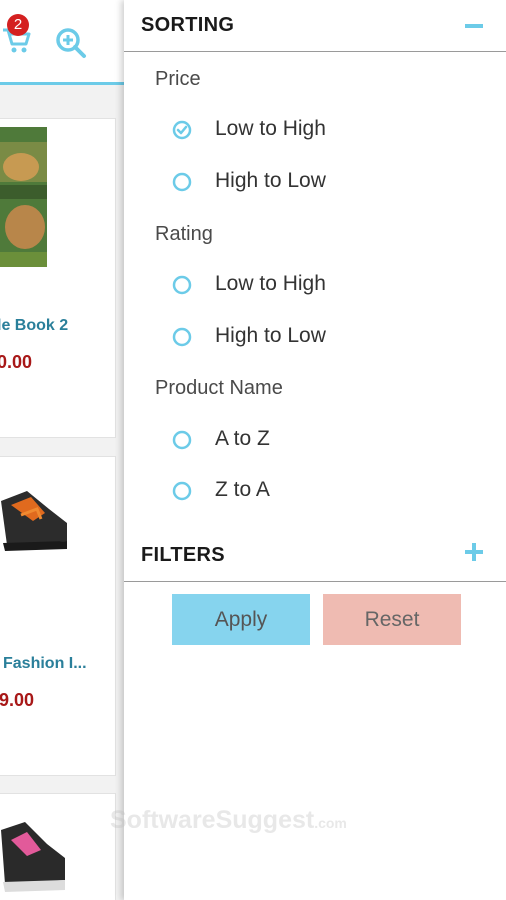 Image resolution: width=506 pixels, height=900 pixels. I want to click on sorting-header: SORTING, so click(315, 26).